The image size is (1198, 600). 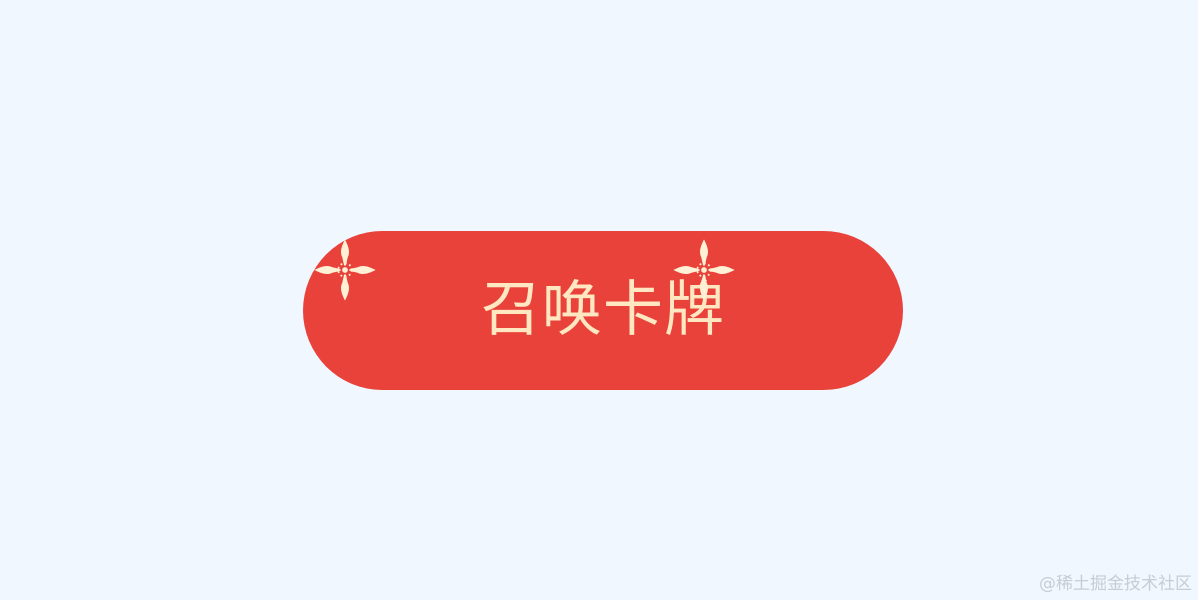 What do you see at coordinates (345, 270) in the screenshot?
I see `sparkle-icon` at bounding box center [345, 270].